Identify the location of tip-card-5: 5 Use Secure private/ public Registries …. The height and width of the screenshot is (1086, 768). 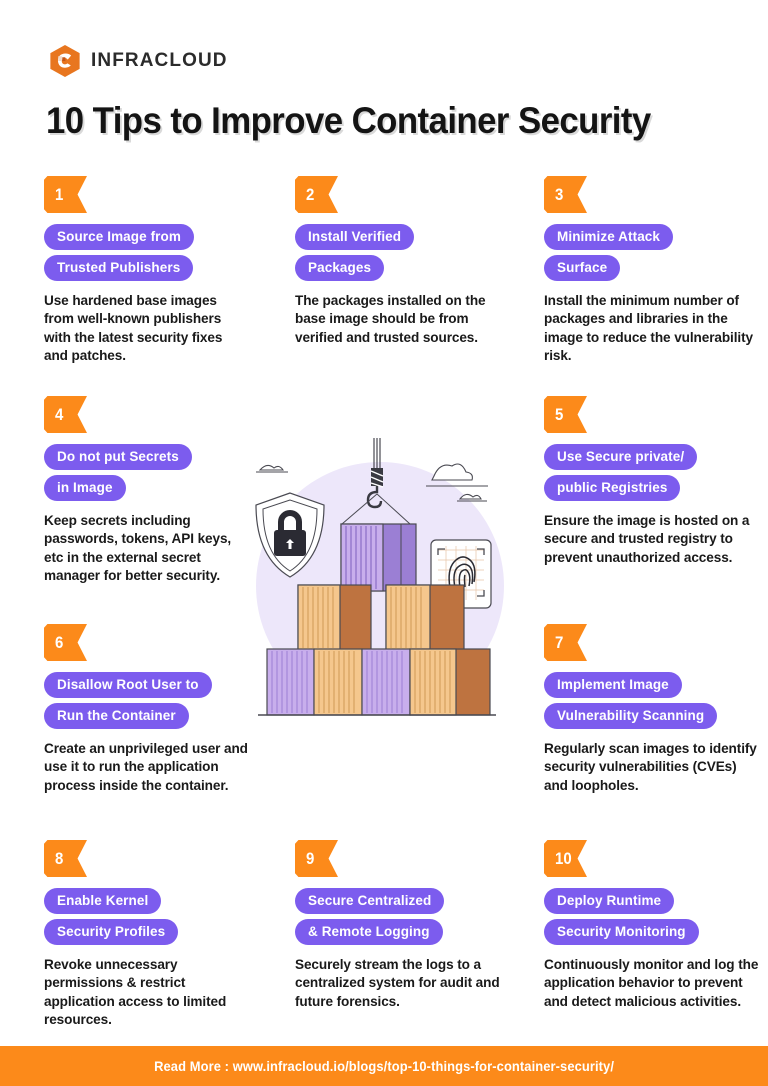
(651, 481).